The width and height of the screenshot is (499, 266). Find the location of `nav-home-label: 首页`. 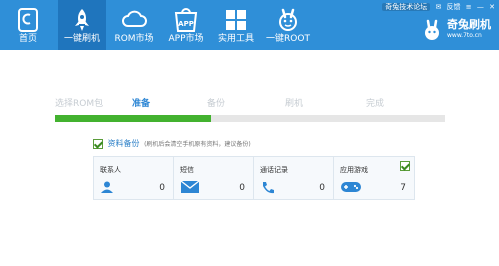

nav-home-label: 首页 is located at coordinates (27, 39).